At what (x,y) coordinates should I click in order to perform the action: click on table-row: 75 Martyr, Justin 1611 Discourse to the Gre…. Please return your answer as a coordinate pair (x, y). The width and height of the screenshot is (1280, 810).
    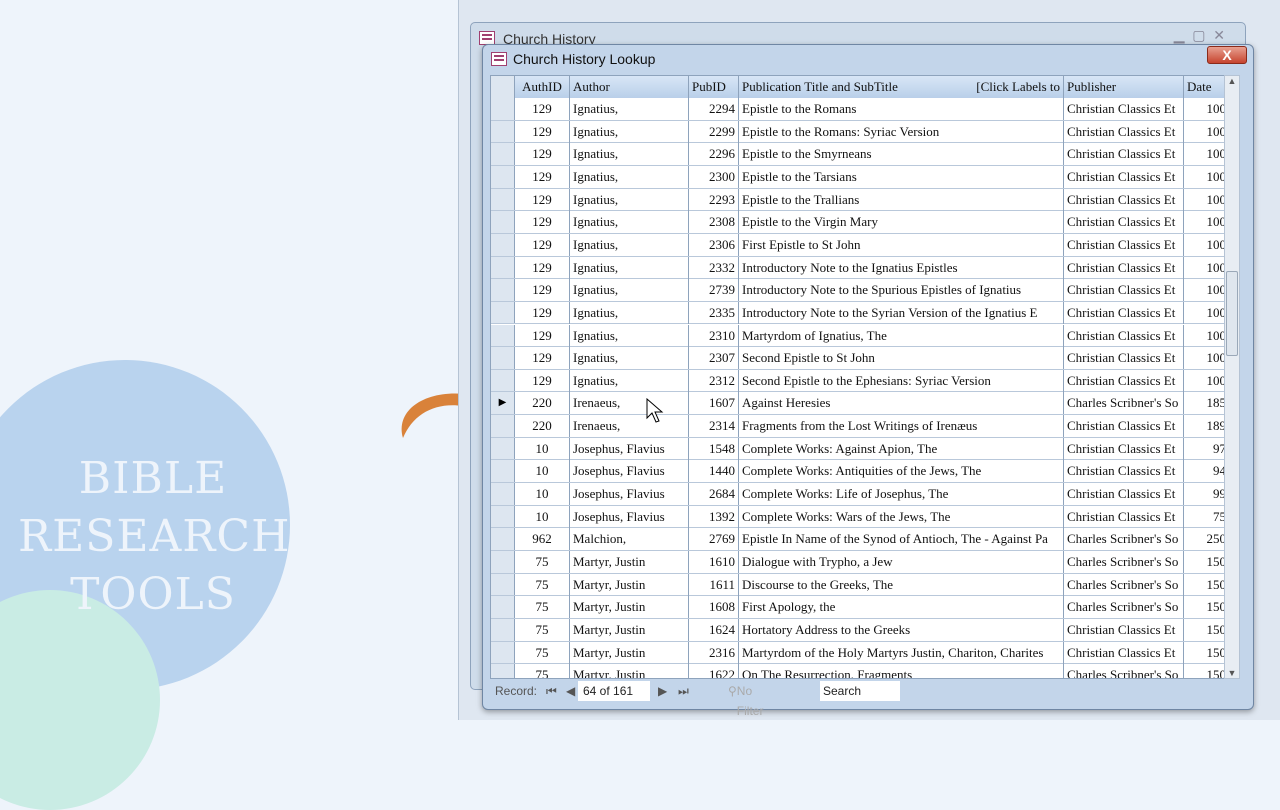
    Looking at the image, I should click on (860, 585).